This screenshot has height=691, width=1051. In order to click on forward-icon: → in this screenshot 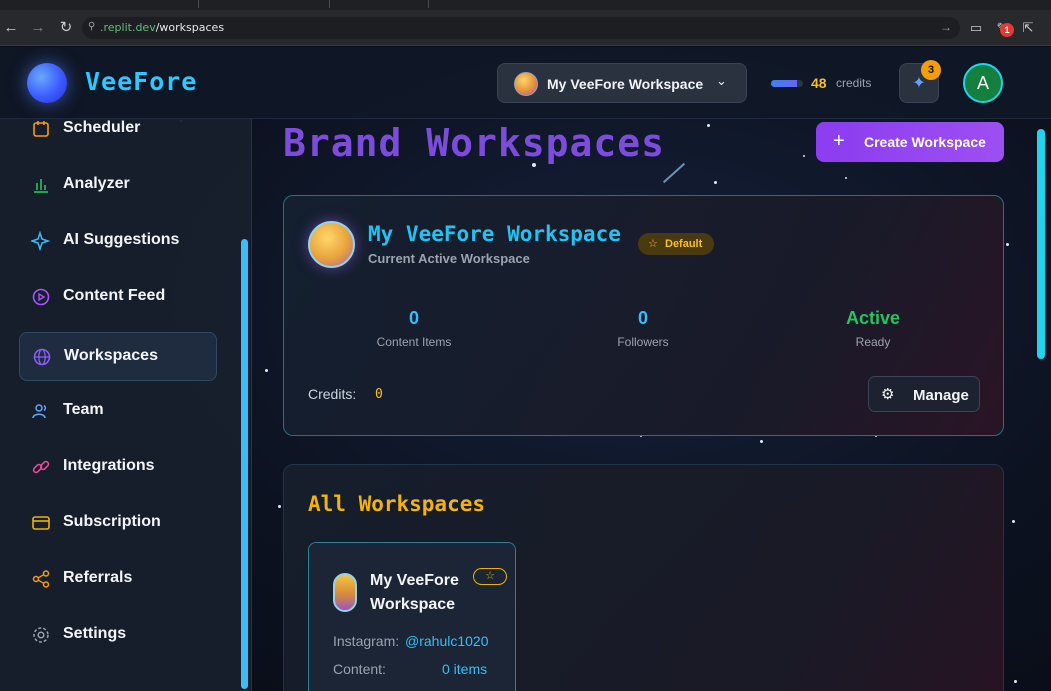, I will do `click(38, 28)`.